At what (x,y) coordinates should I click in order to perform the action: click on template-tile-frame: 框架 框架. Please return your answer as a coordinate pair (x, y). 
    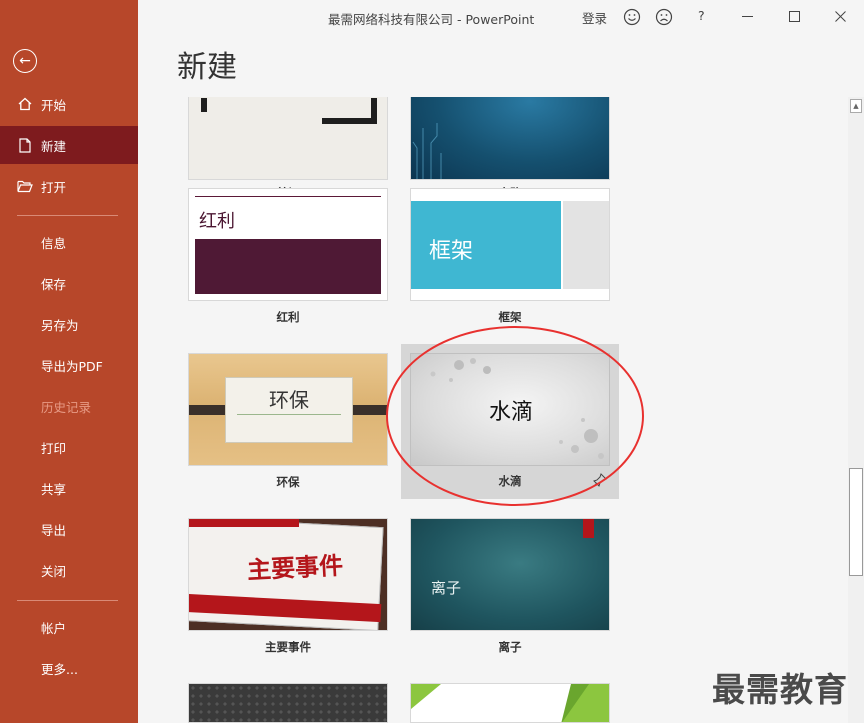
    Looking at the image, I should click on (510, 258).